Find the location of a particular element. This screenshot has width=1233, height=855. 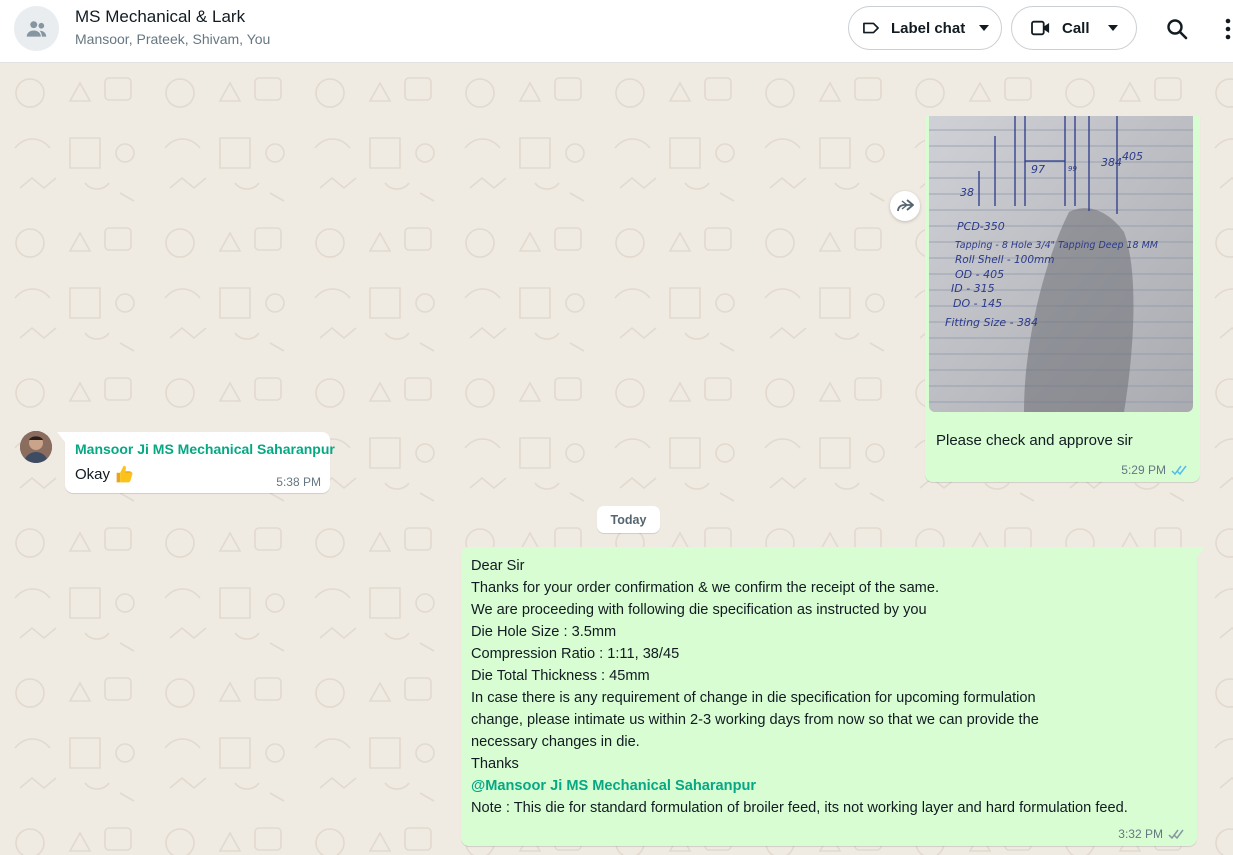

message-line: Die Total Thickness : 45mm is located at coordinates (560, 676).